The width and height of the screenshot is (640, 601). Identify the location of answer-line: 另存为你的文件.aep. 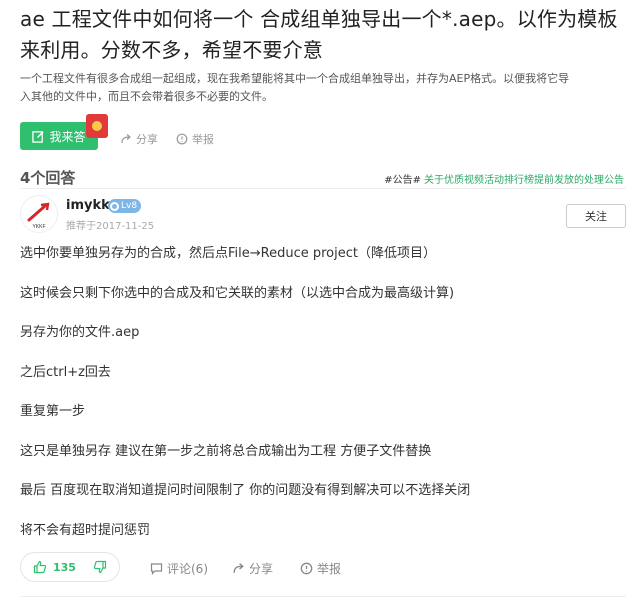
(80, 332).